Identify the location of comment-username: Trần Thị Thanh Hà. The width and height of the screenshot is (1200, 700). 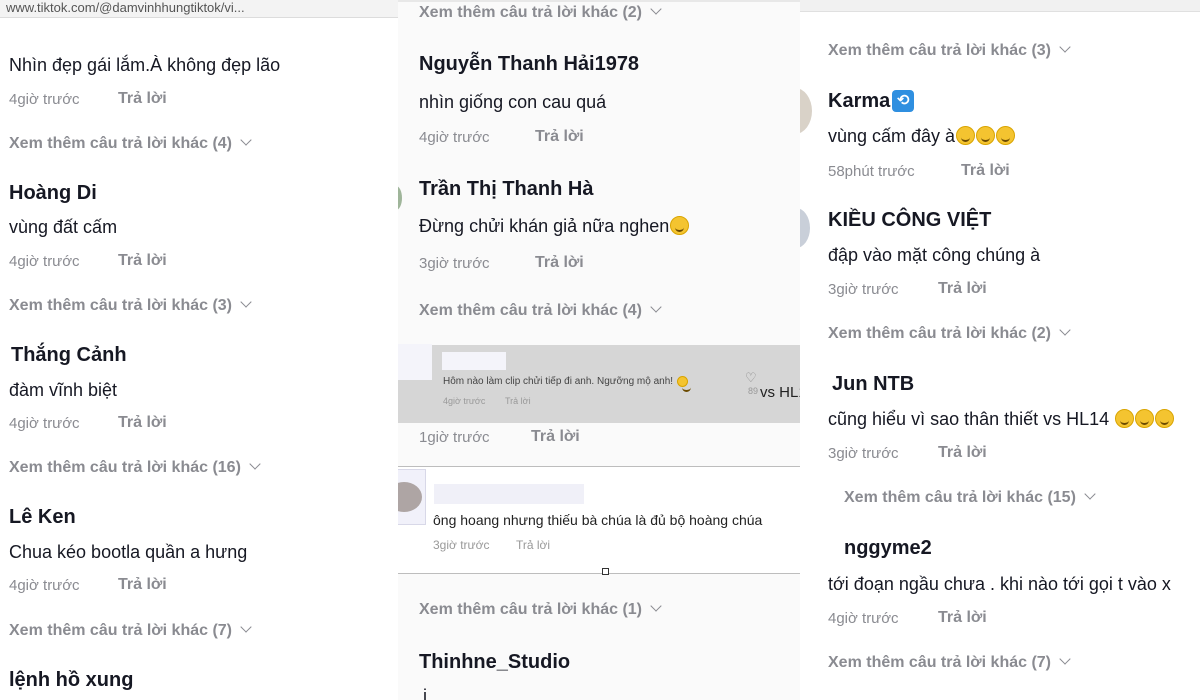
(506, 189).